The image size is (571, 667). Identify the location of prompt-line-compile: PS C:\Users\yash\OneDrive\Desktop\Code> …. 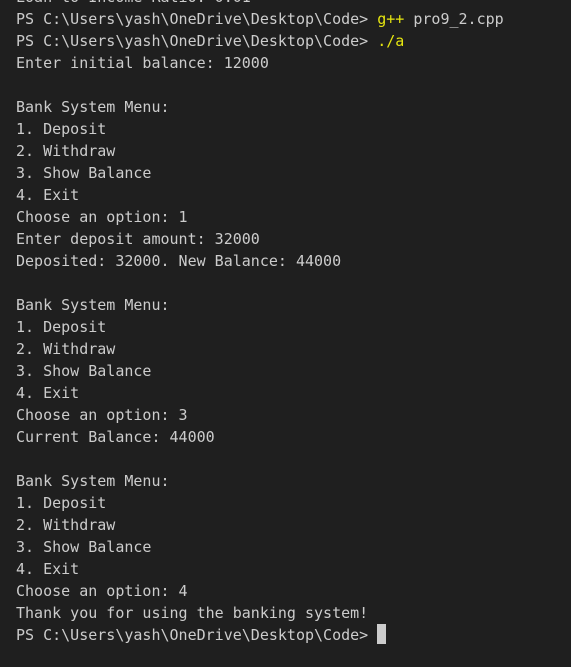
(293, 19).